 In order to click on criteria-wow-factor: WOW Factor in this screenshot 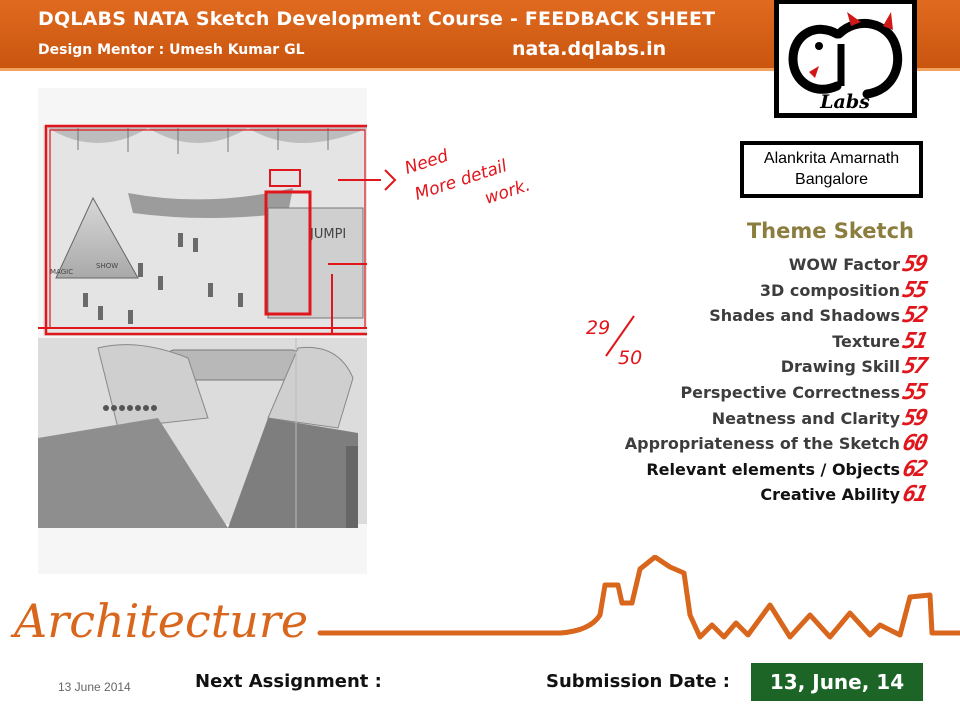, I will do `click(844, 264)`.